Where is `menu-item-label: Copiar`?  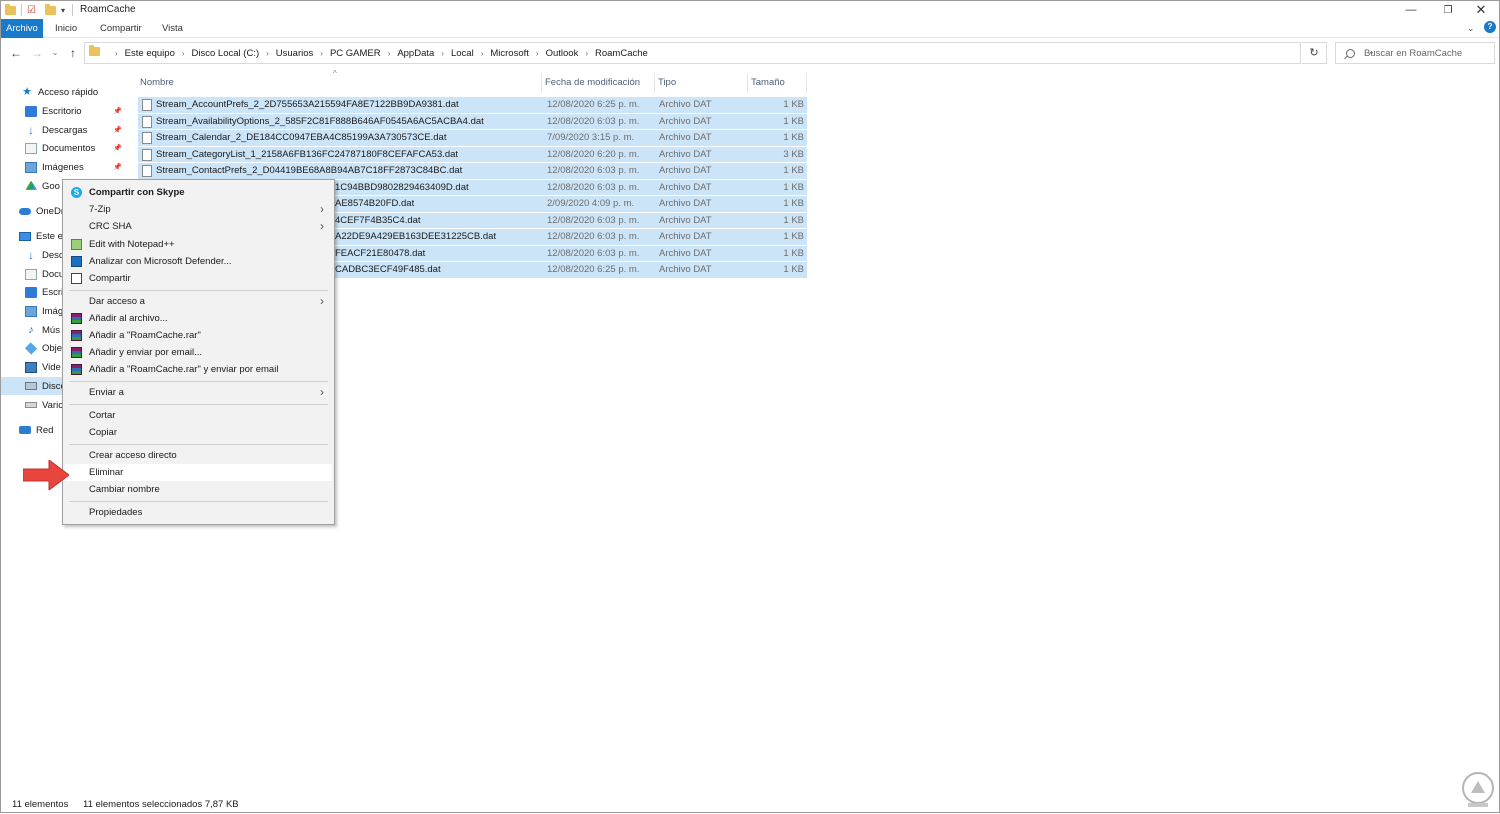
menu-item-label: Copiar is located at coordinates (103, 432).